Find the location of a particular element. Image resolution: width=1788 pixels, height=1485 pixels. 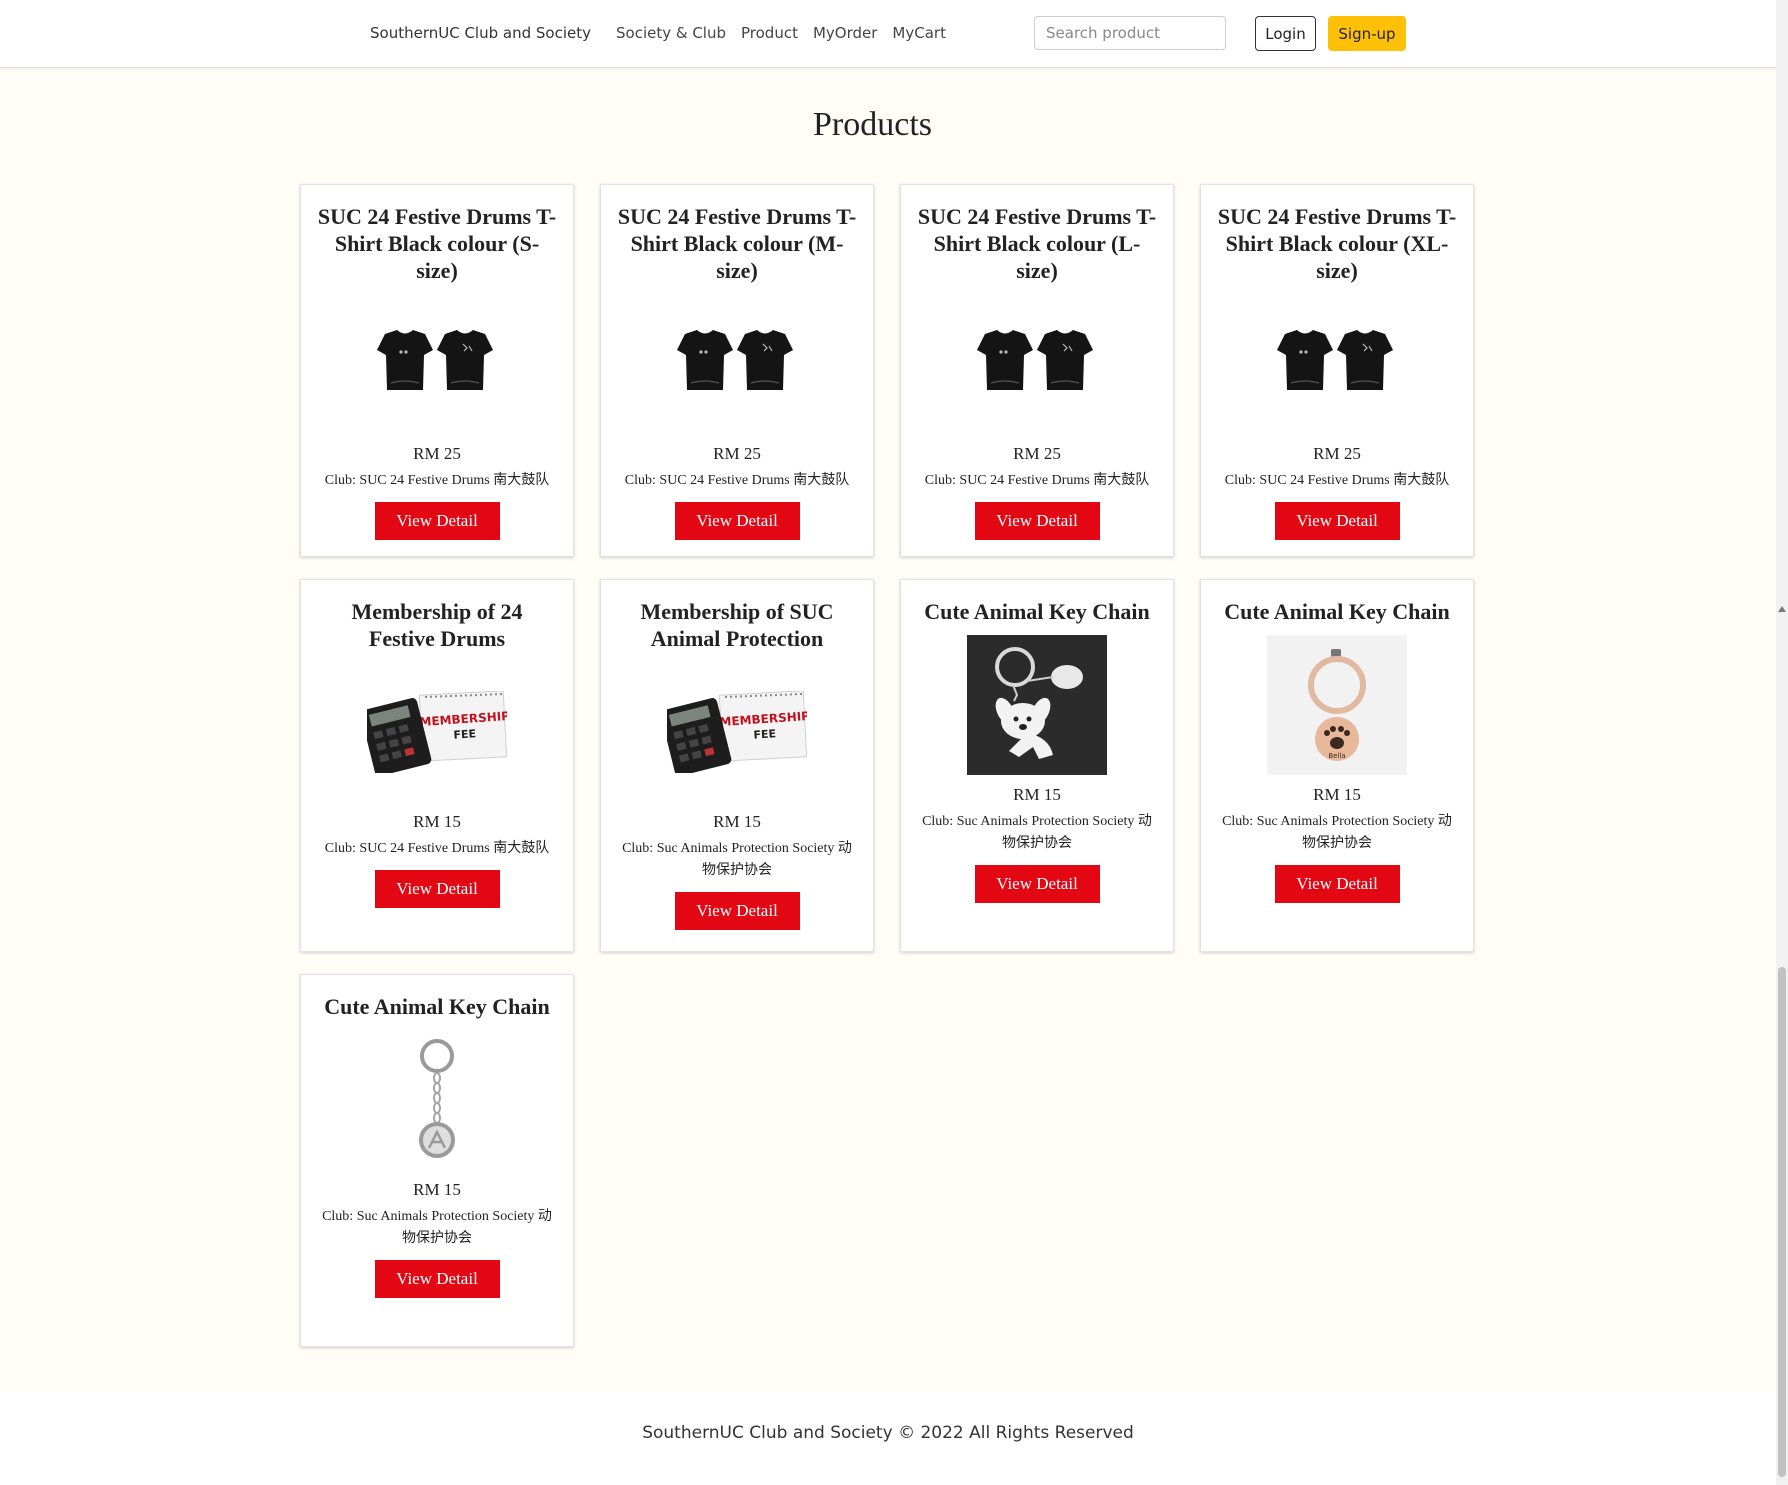

product-image: Bella is located at coordinates (1337, 705).